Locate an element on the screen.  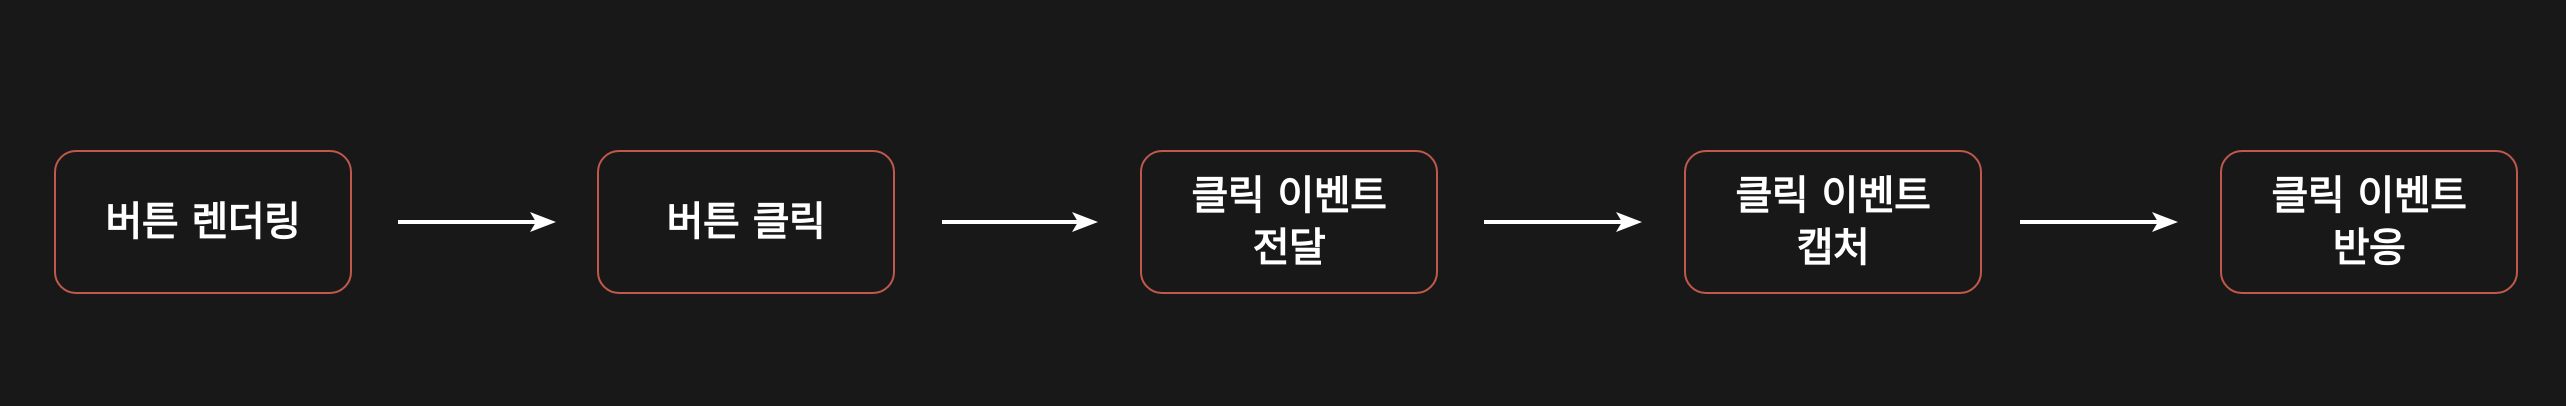
arrow-3-head is located at coordinates (1629, 222).